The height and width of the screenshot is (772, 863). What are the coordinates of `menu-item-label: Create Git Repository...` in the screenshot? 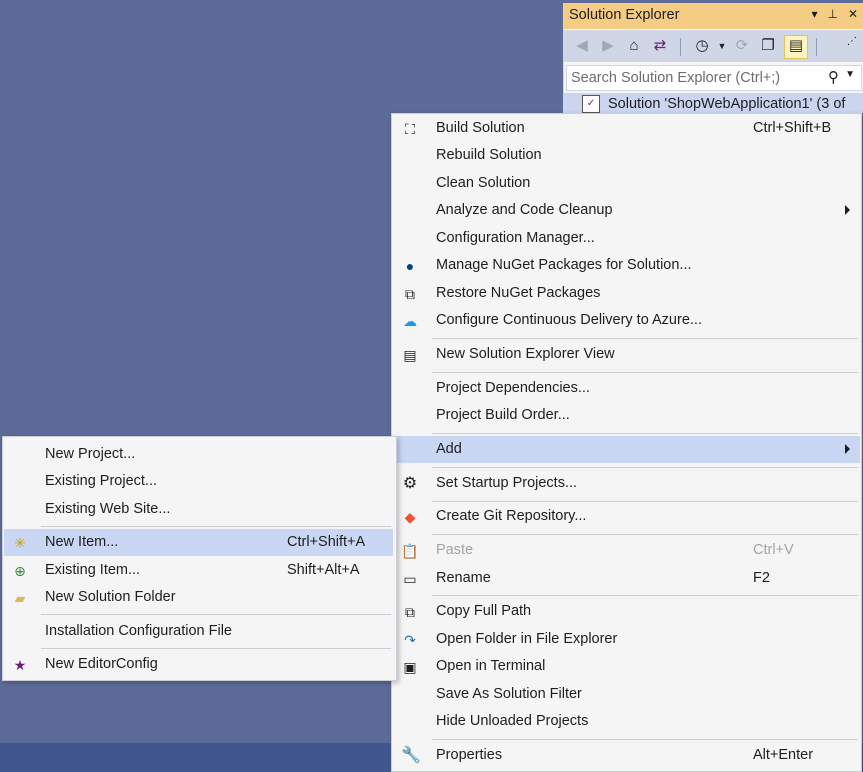 It's located at (511, 516).